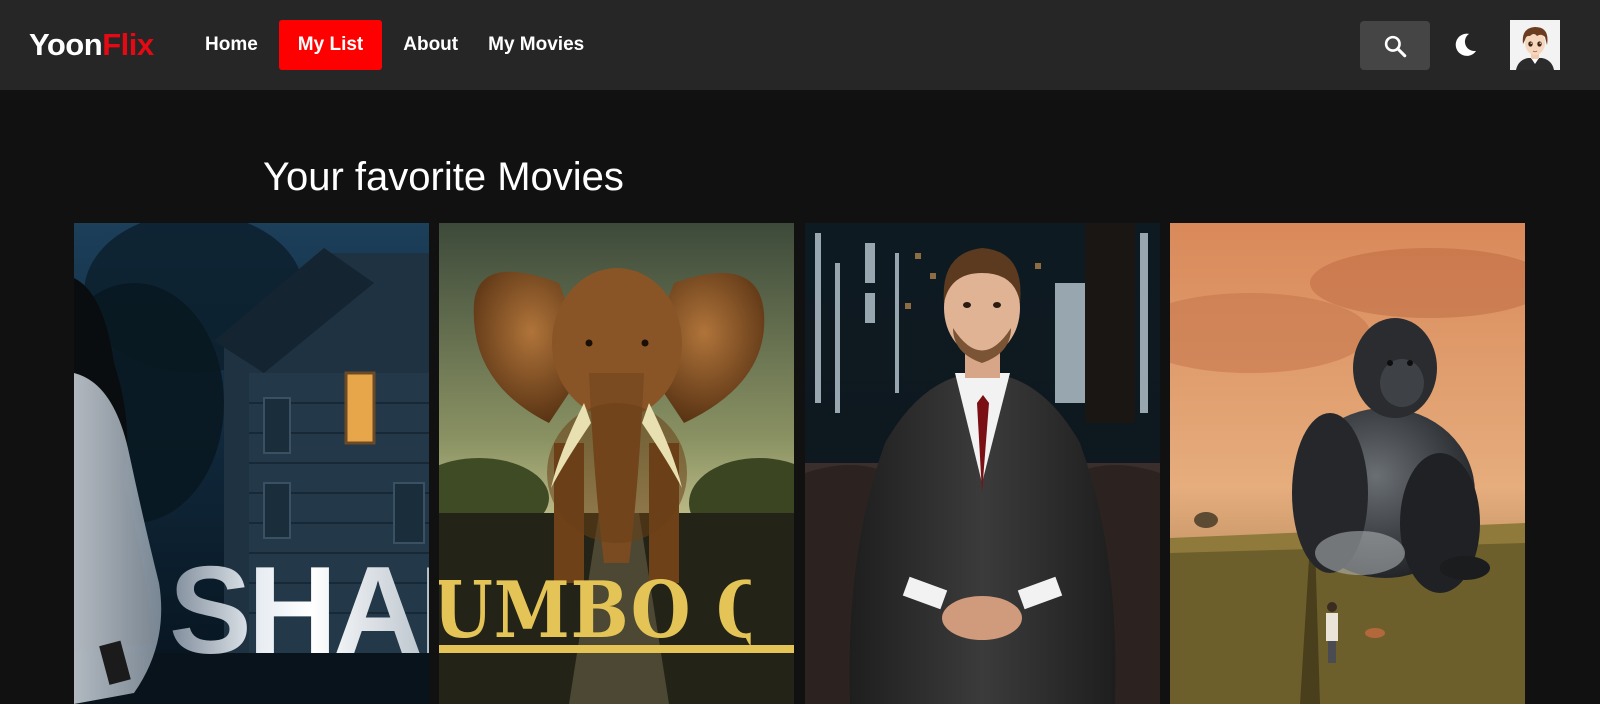 The image size is (1600, 704). I want to click on theme-toggle-button, so click(1465, 45).